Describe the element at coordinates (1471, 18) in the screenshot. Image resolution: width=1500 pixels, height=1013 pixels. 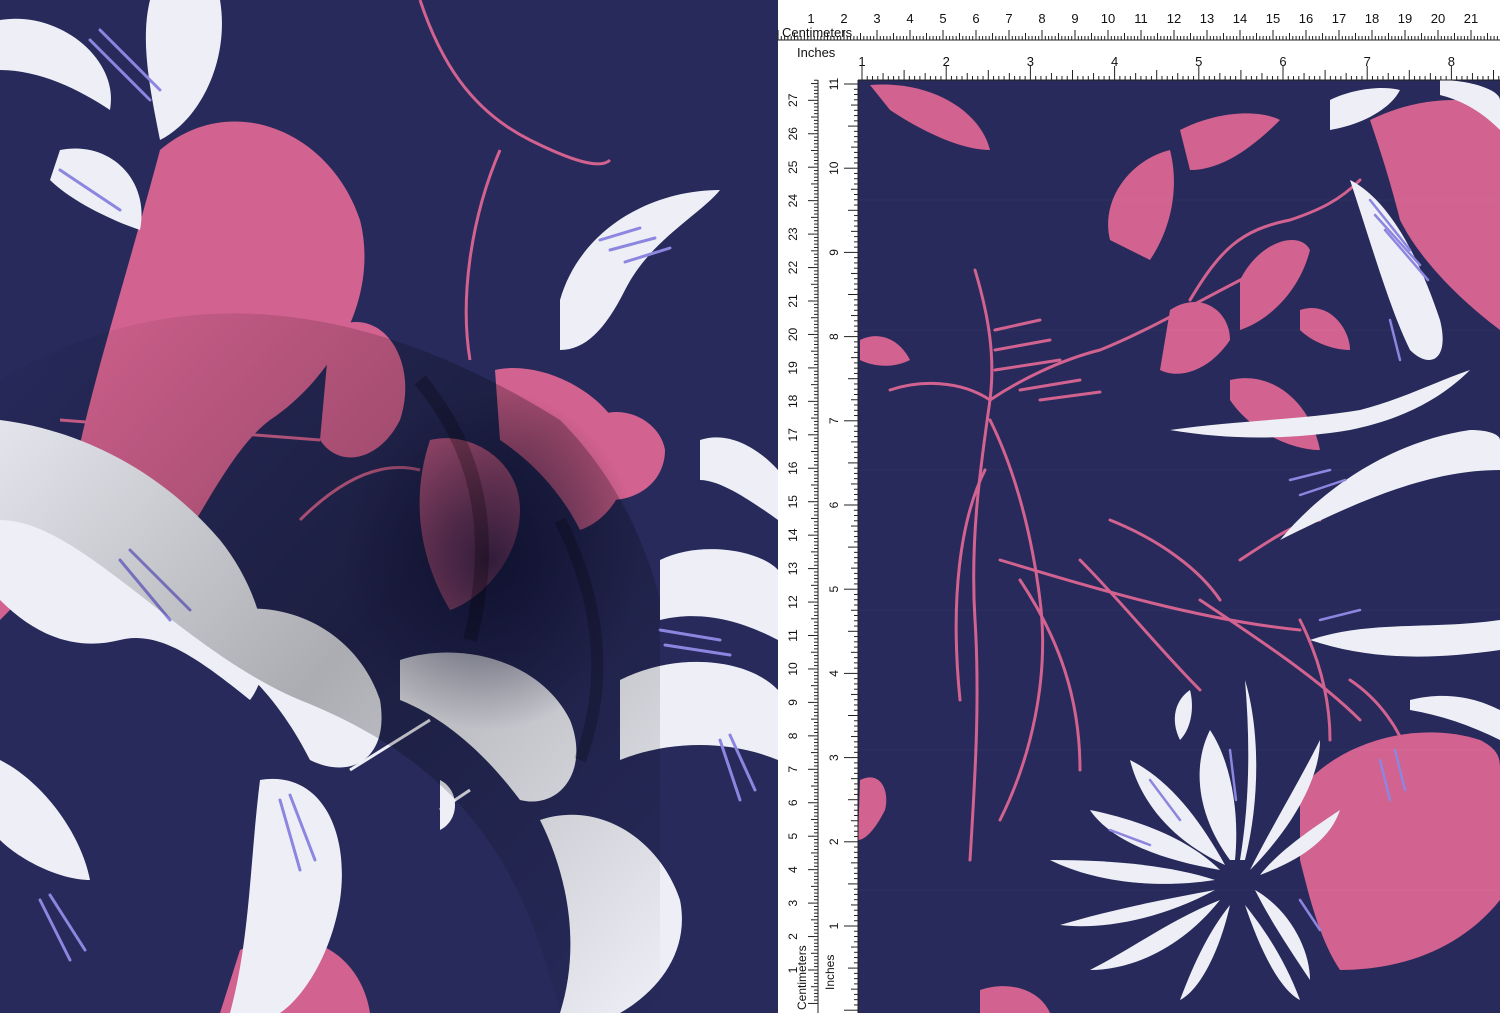
I see `ruler-top-cm-number: 21` at that location.